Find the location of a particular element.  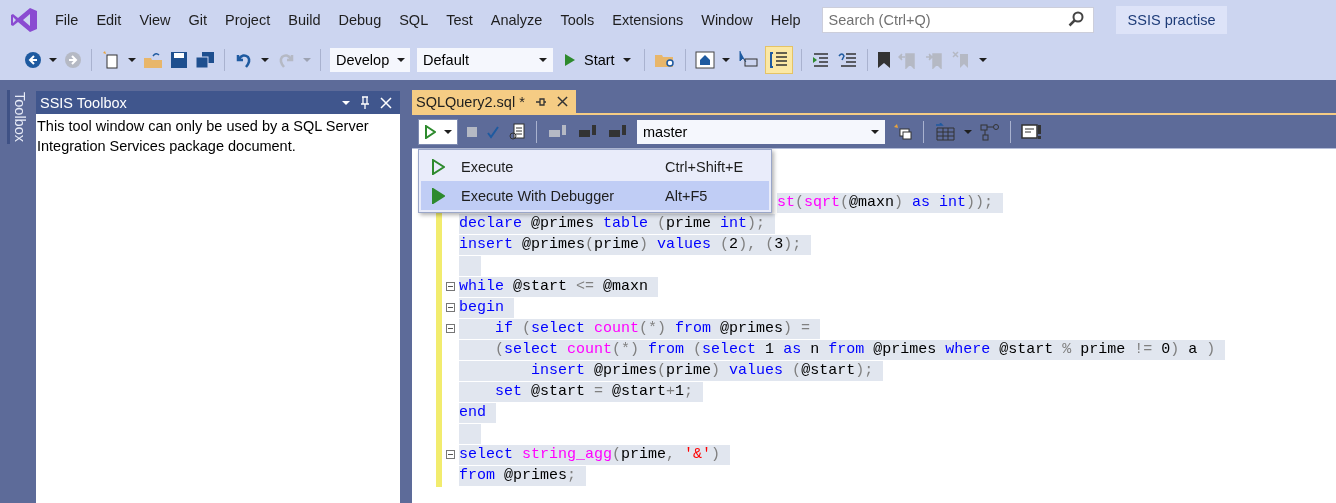

configuration-dropdown: Develop is located at coordinates (370, 60).